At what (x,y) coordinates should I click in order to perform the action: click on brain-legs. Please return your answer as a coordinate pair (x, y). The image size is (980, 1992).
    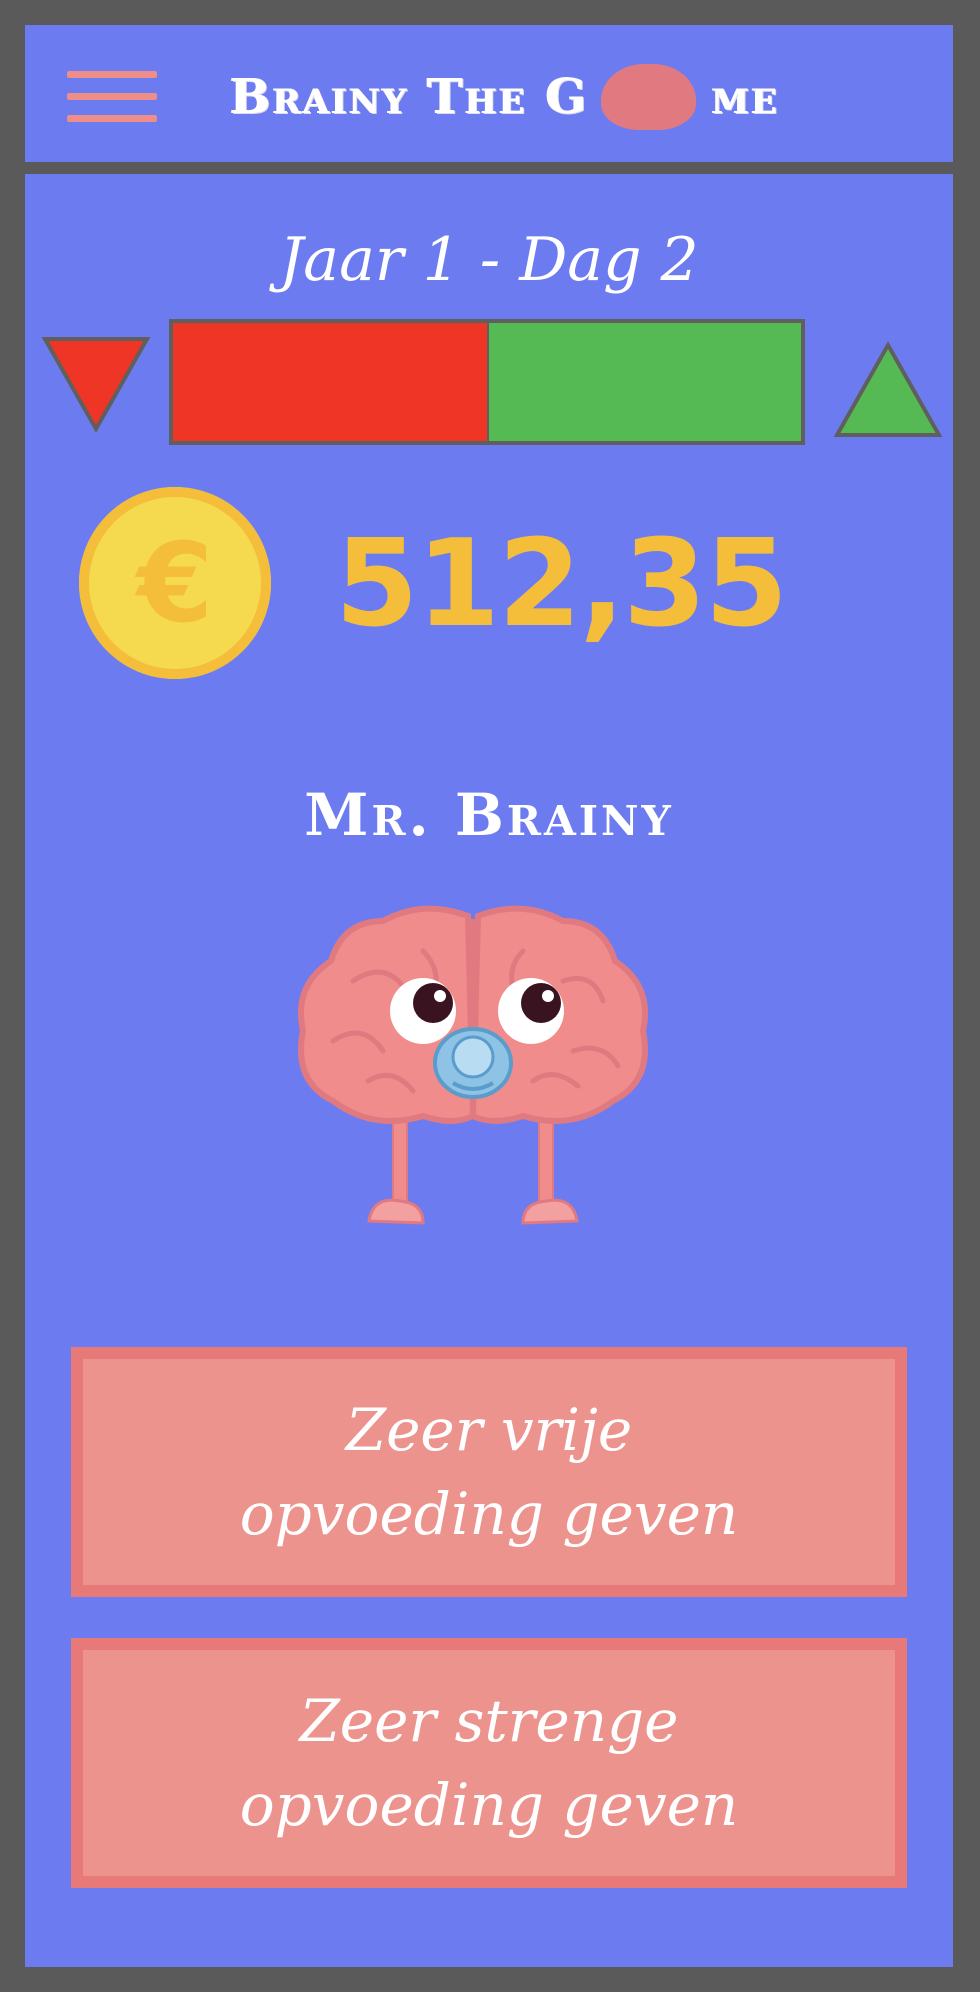
    Looking at the image, I should click on (473, 1170).